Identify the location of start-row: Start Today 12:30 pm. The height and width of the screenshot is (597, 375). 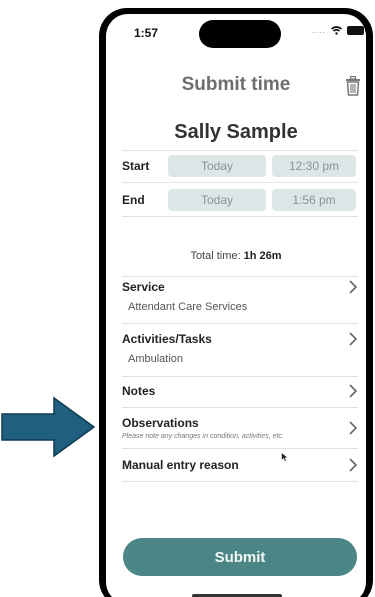
(240, 166).